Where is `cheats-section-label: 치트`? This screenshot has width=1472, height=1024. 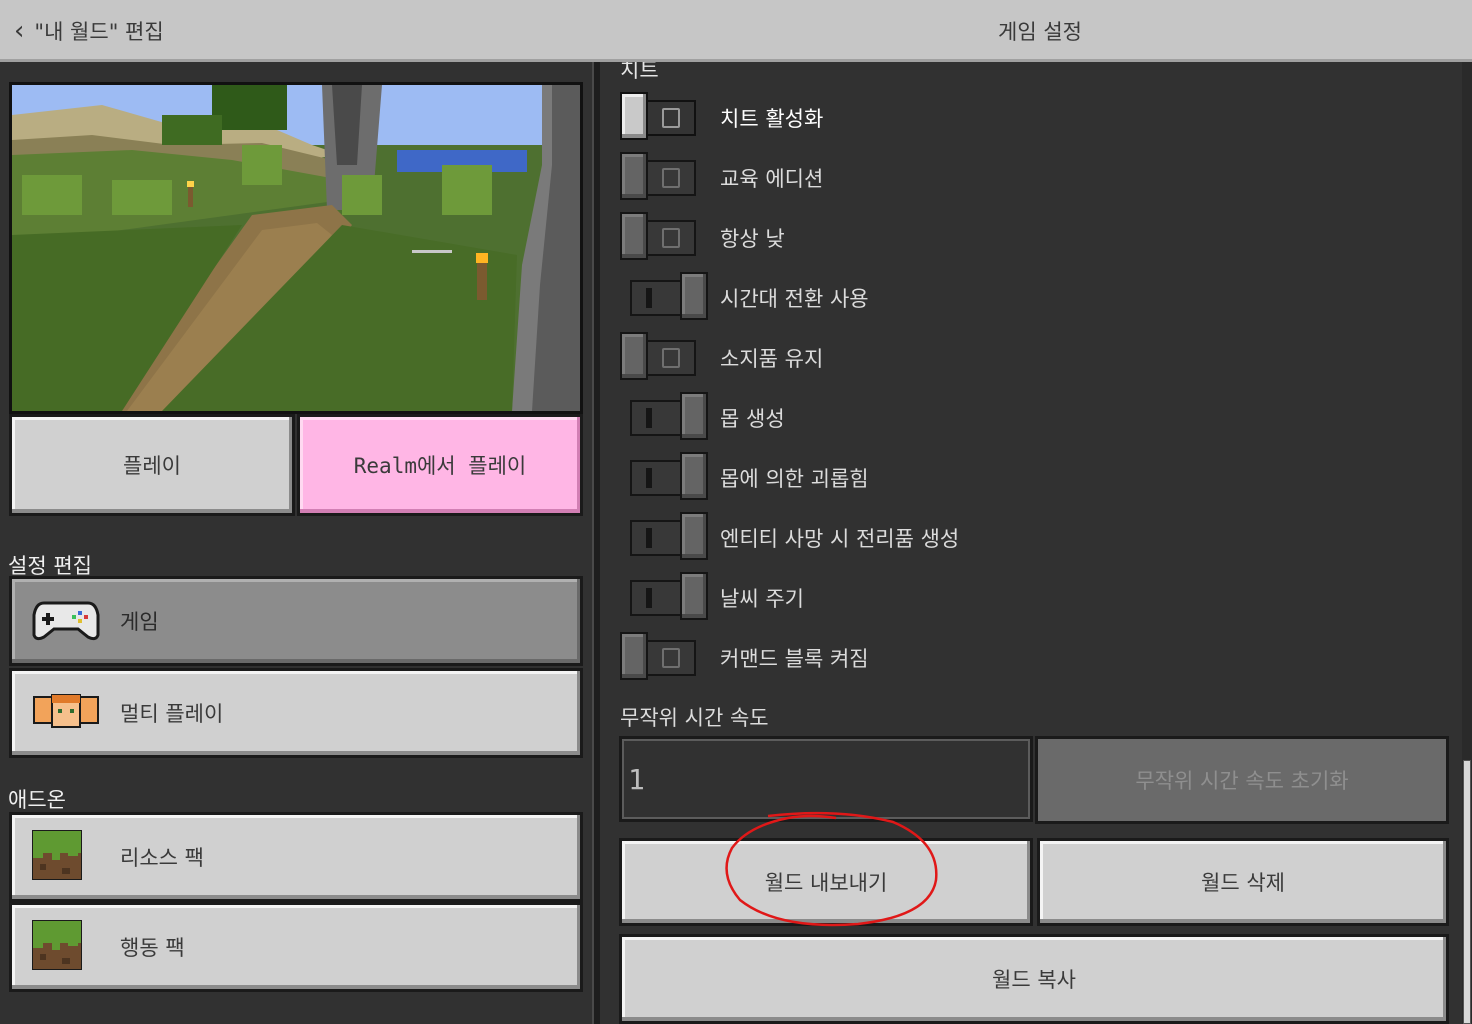 cheats-section-label: 치트 is located at coordinates (639, 72).